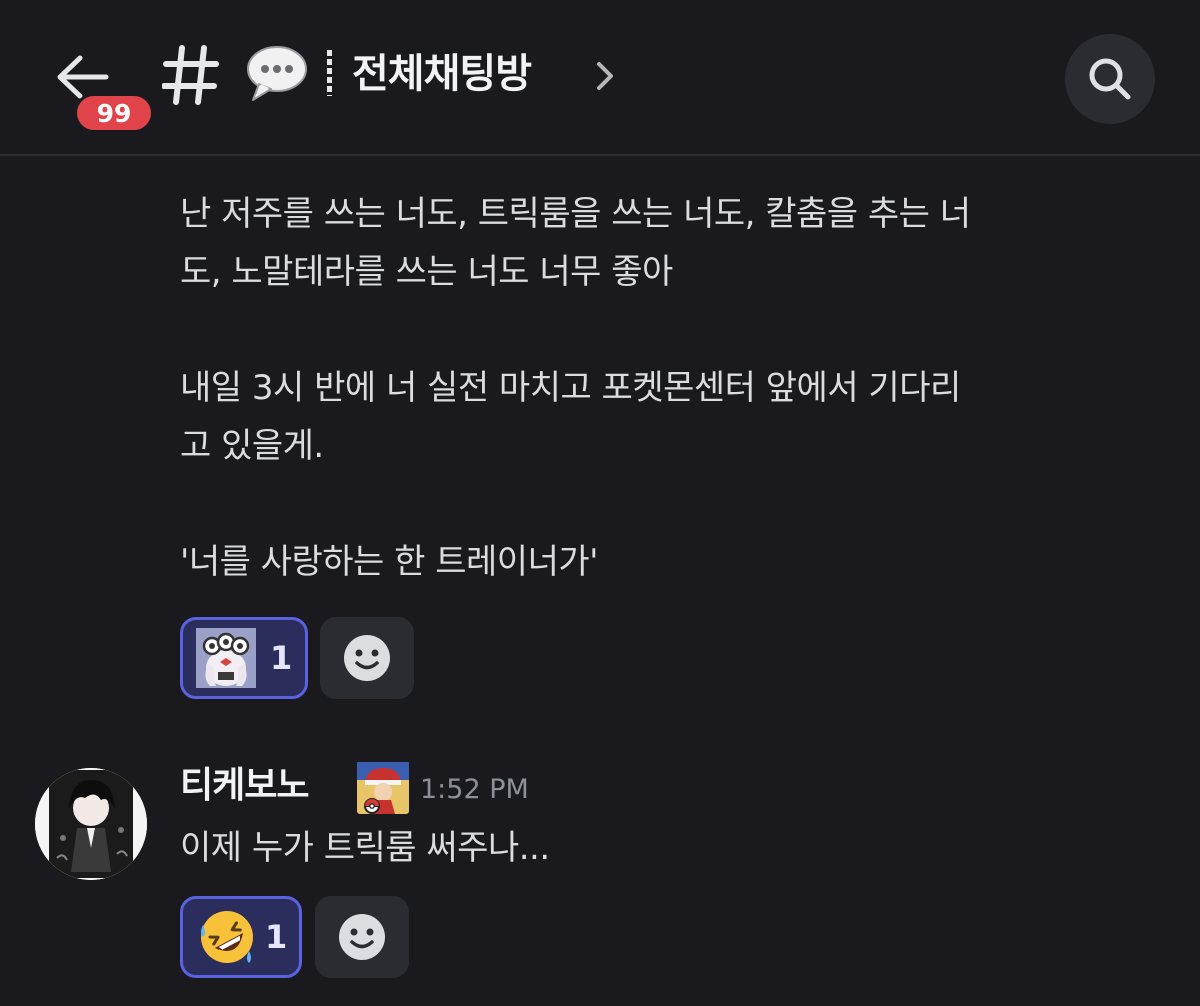 The width and height of the screenshot is (1200, 1006). Describe the element at coordinates (605, 76) in the screenshot. I see `chevron-right-icon` at that location.